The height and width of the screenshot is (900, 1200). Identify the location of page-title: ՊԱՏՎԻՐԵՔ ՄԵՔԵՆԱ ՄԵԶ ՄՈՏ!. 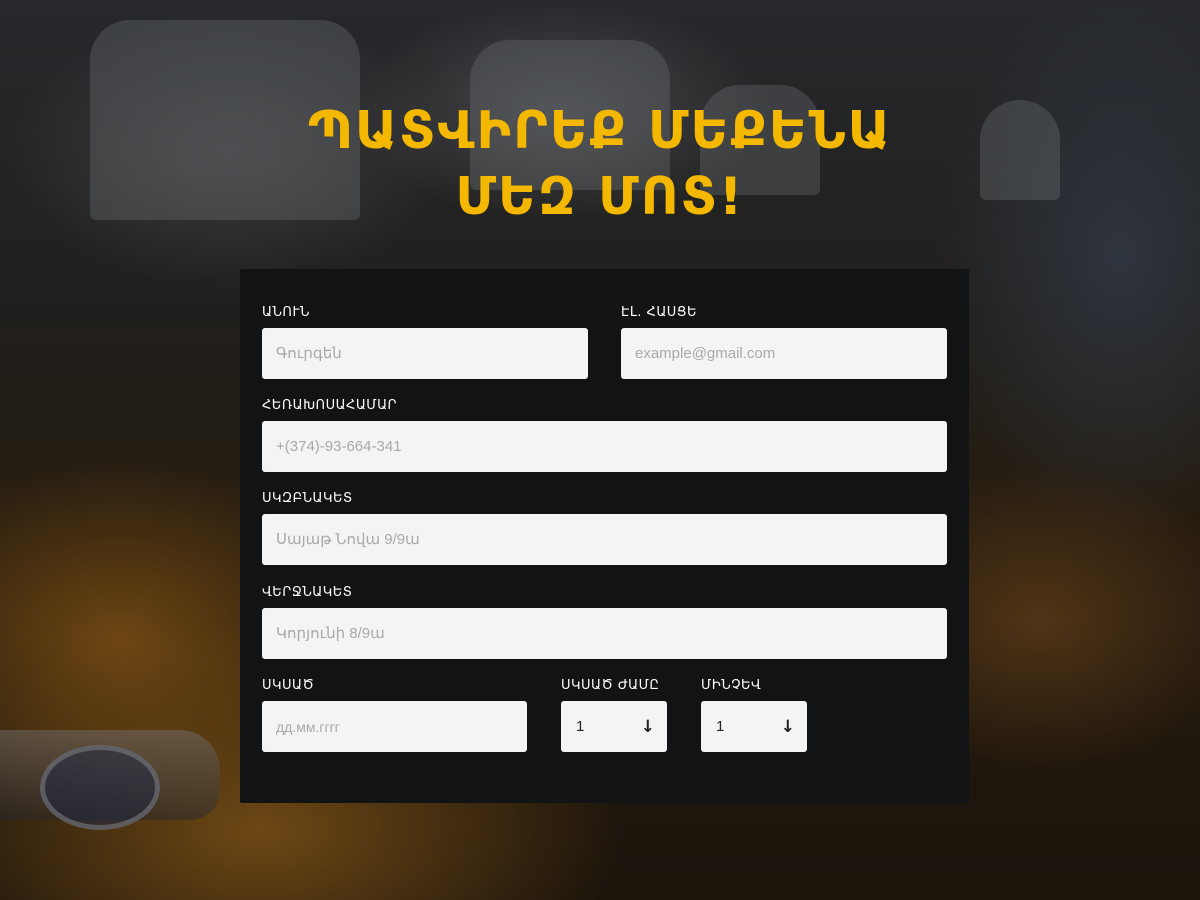
(600, 164).